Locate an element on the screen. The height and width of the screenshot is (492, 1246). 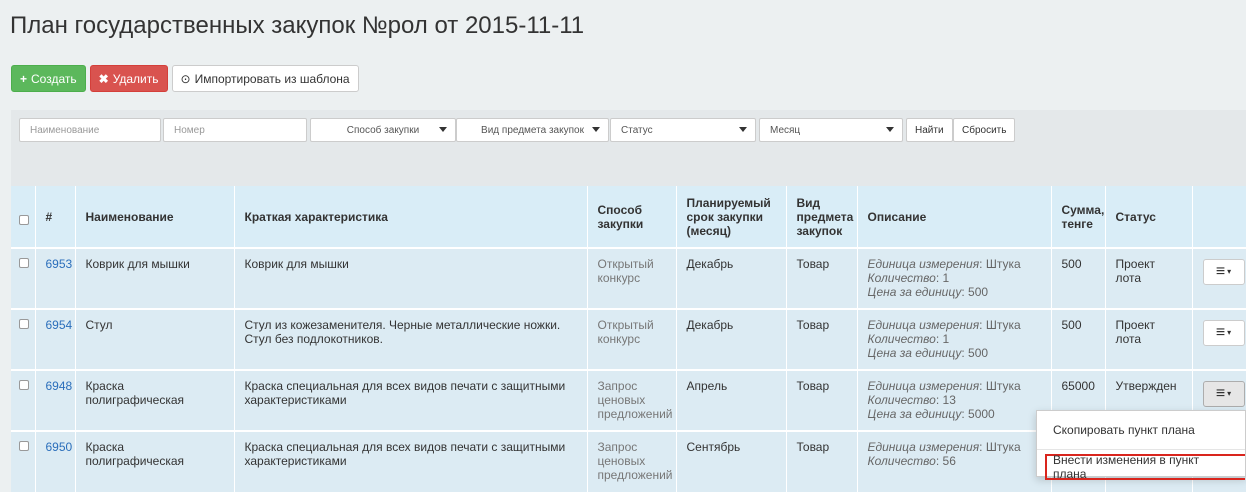
reset-label: Сбросить is located at coordinates (984, 130).